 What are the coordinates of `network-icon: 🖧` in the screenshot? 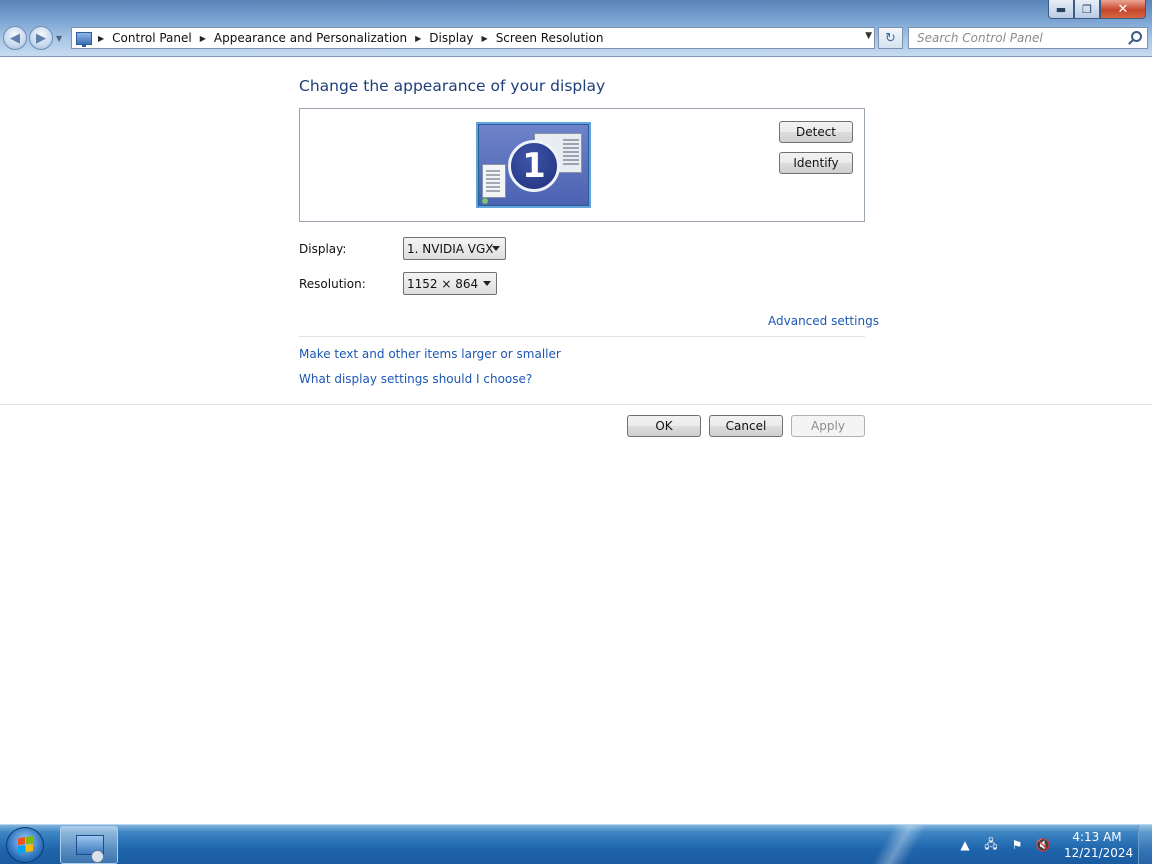 It's located at (991, 845).